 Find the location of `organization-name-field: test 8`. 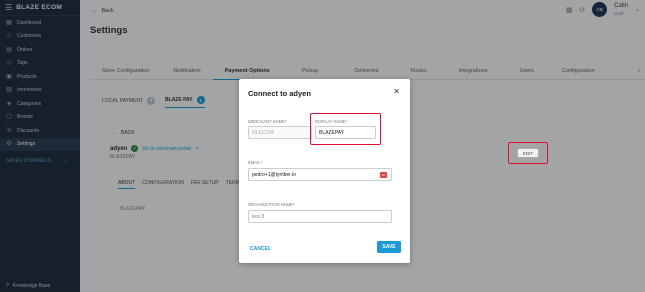

organization-name-field: test 8 is located at coordinates (320, 216).